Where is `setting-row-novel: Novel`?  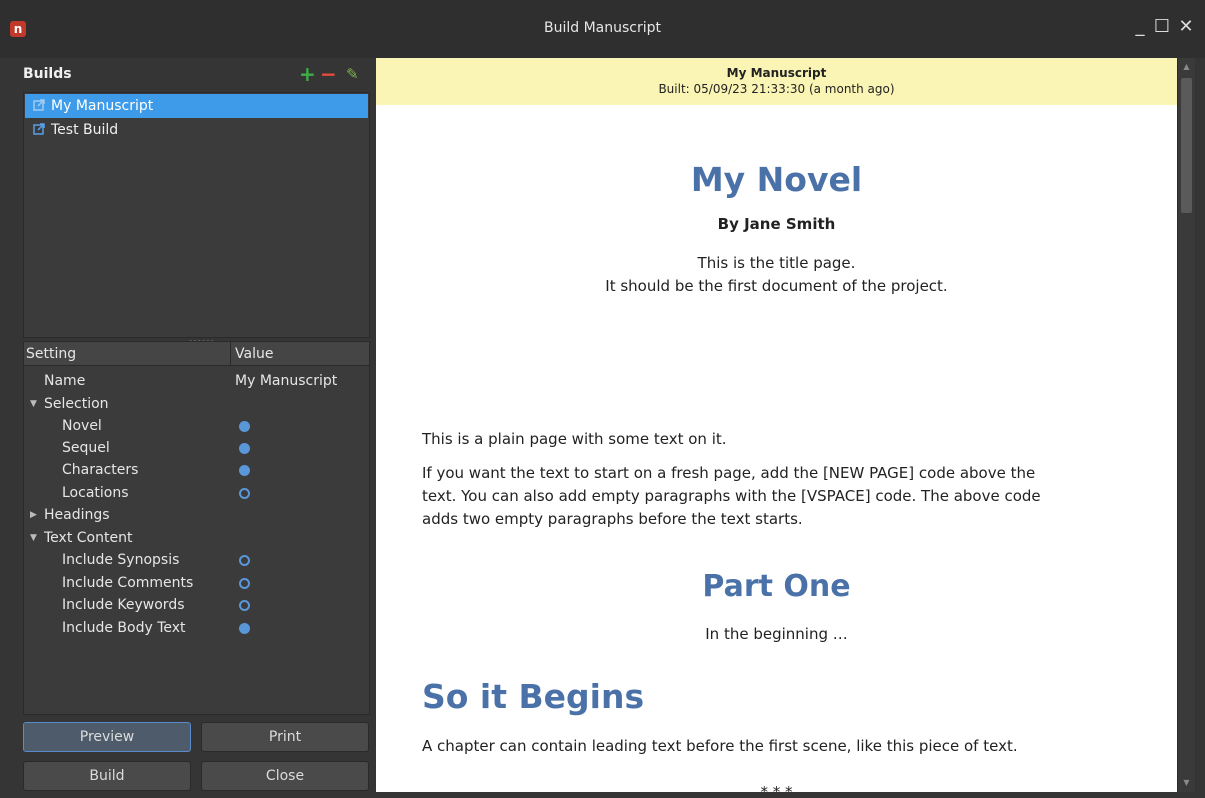
setting-row-novel: Novel is located at coordinates (196, 426).